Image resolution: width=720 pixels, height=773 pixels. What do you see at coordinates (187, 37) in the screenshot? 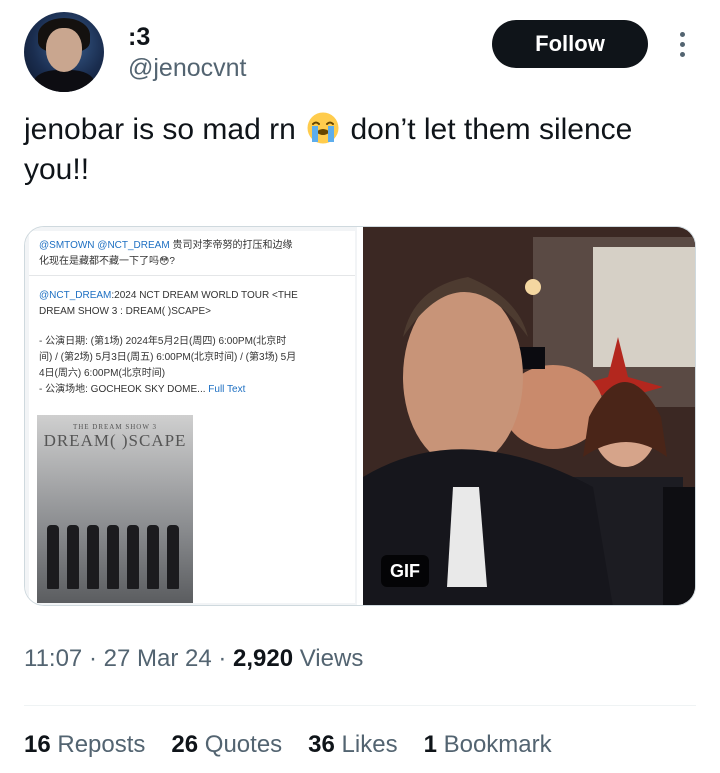
I see `display-name: :3` at bounding box center [187, 37].